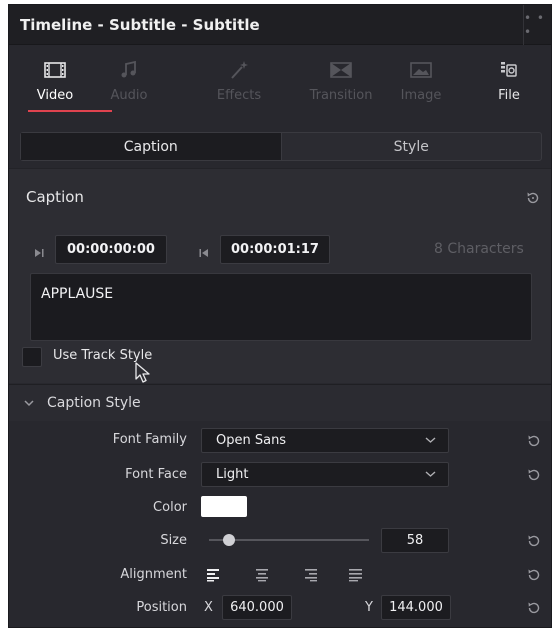  I want to click on title-bar: Timeline - Subtitle - Subtitle • • •, so click(280, 25).